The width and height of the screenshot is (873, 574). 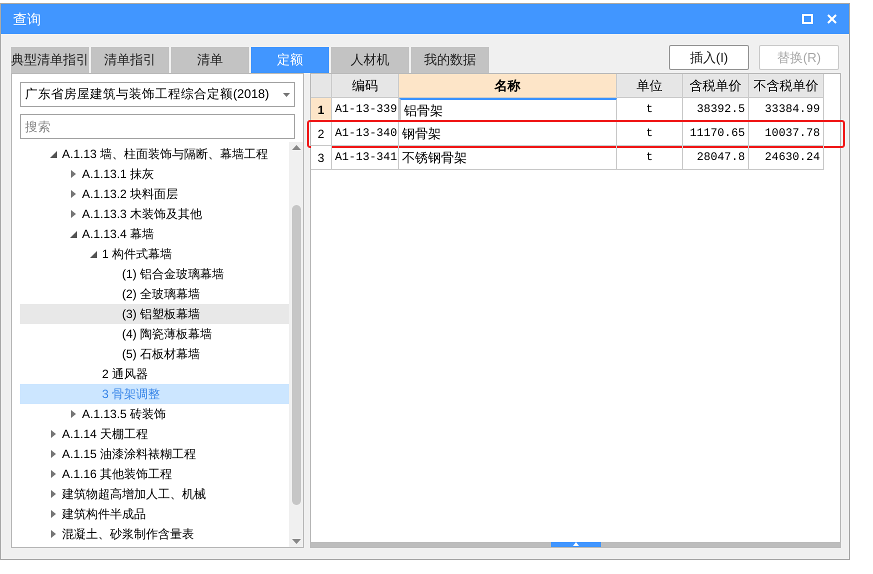 What do you see at coordinates (650, 86) in the screenshot?
I see `column-header: 单位` at bounding box center [650, 86].